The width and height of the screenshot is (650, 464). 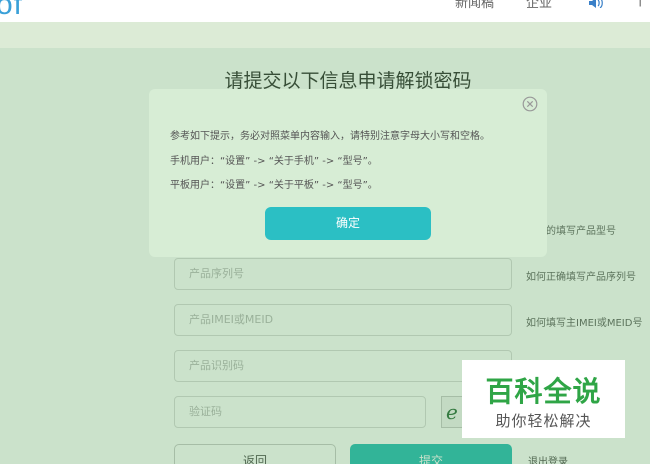 I want to click on nav-item-news: 新闻稿, so click(x=474, y=5).